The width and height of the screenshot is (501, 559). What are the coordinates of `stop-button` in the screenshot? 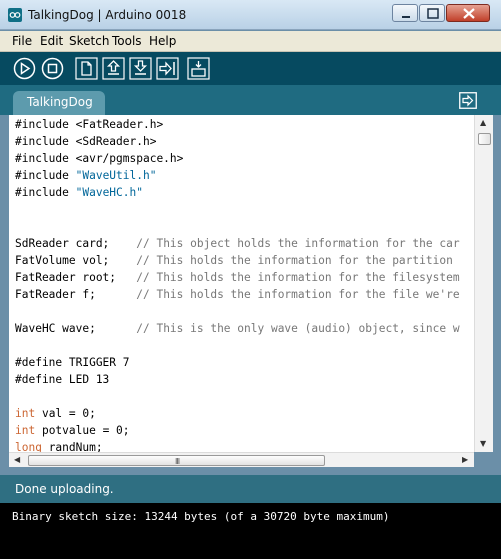 It's located at (52, 68).